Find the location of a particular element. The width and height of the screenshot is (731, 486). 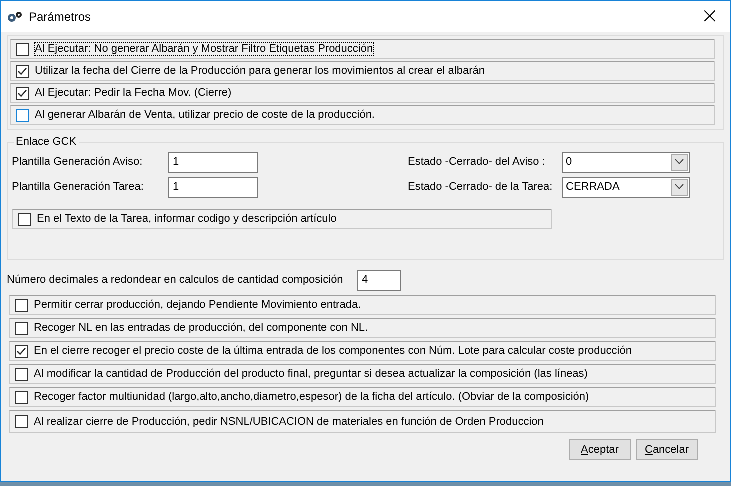

option-label: En el Texto de la Tarea, informar codigo y descripción artículo is located at coordinates (187, 219).